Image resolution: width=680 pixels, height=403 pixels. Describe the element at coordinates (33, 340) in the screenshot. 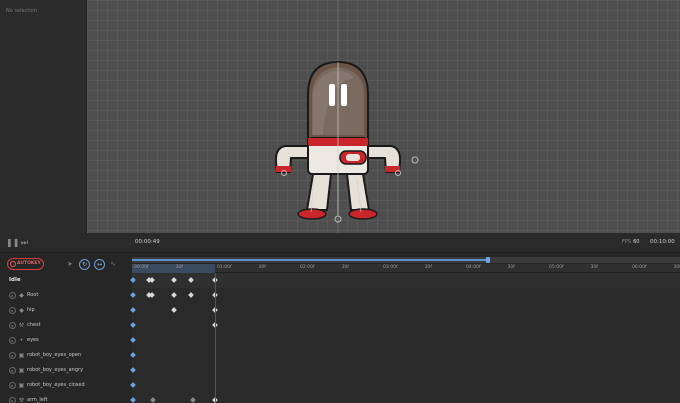

I see `track-label: eyes` at that location.